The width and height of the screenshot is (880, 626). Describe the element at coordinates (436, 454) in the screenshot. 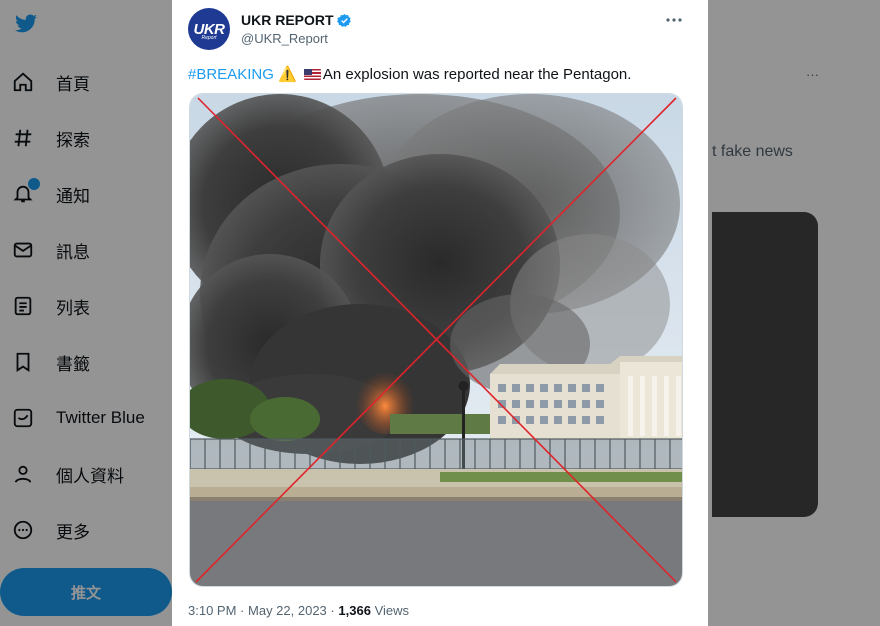

I see `fence` at that location.